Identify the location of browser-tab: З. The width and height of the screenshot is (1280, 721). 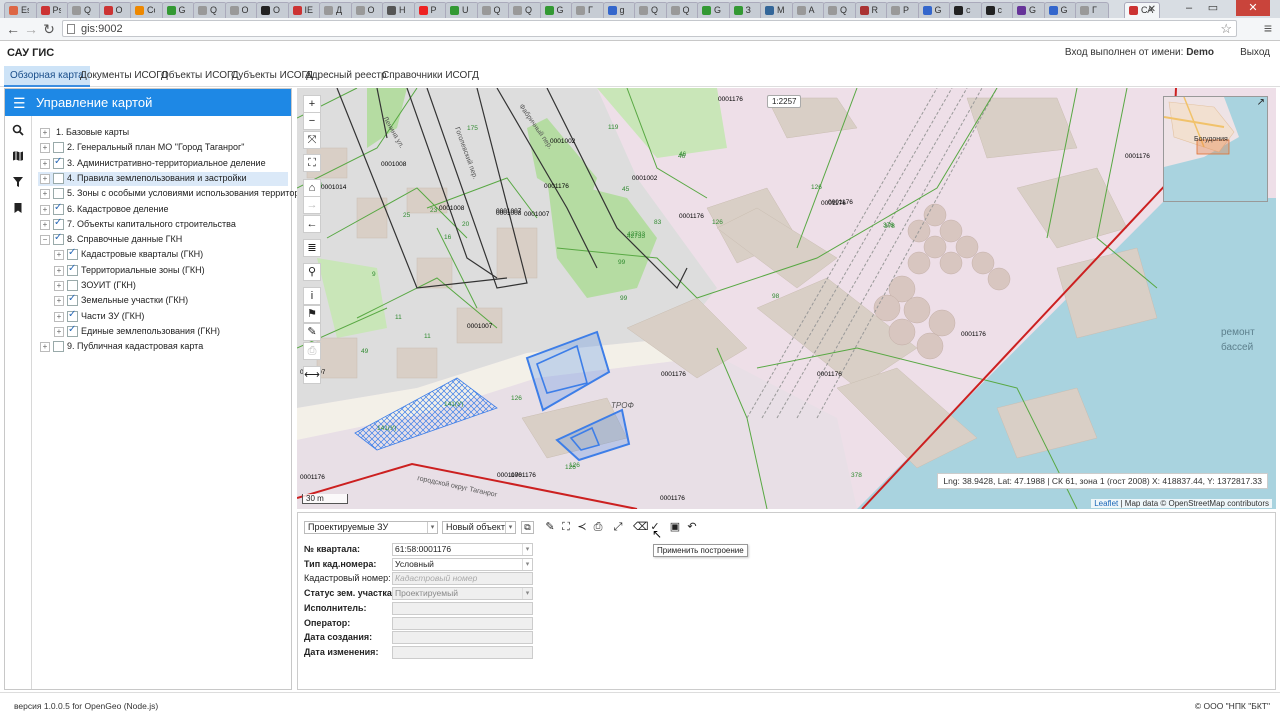
(745, 10).